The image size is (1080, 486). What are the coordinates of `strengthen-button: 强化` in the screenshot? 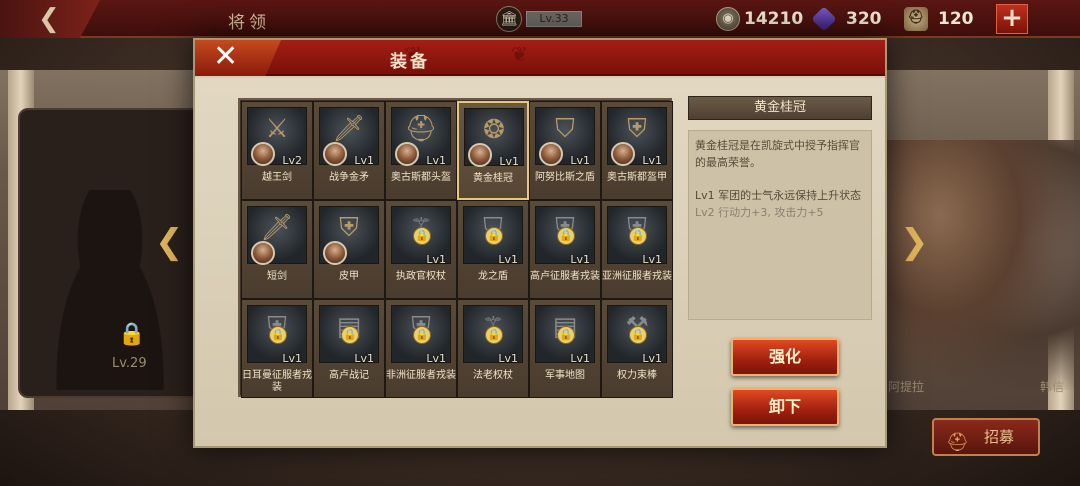 It's located at (785, 357).